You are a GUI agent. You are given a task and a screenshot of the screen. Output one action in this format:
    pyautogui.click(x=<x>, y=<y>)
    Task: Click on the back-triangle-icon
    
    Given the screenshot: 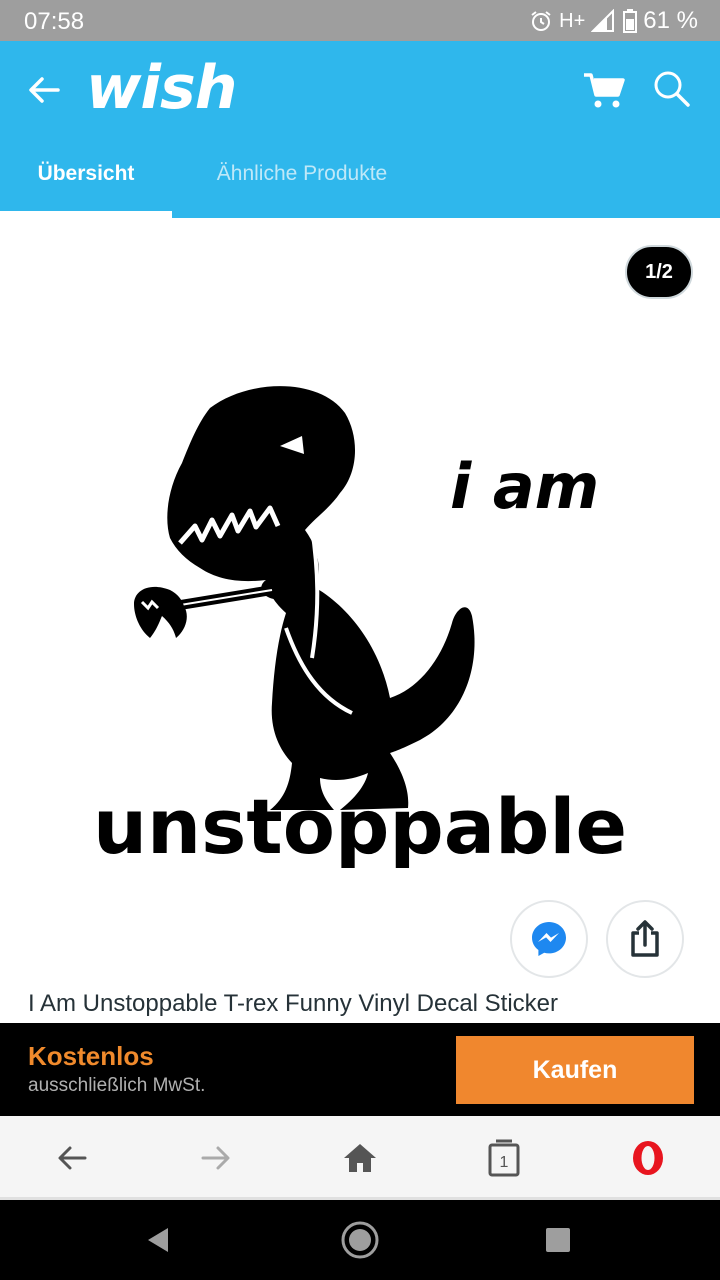 What is the action you would take?
    pyautogui.click(x=158, y=1240)
    